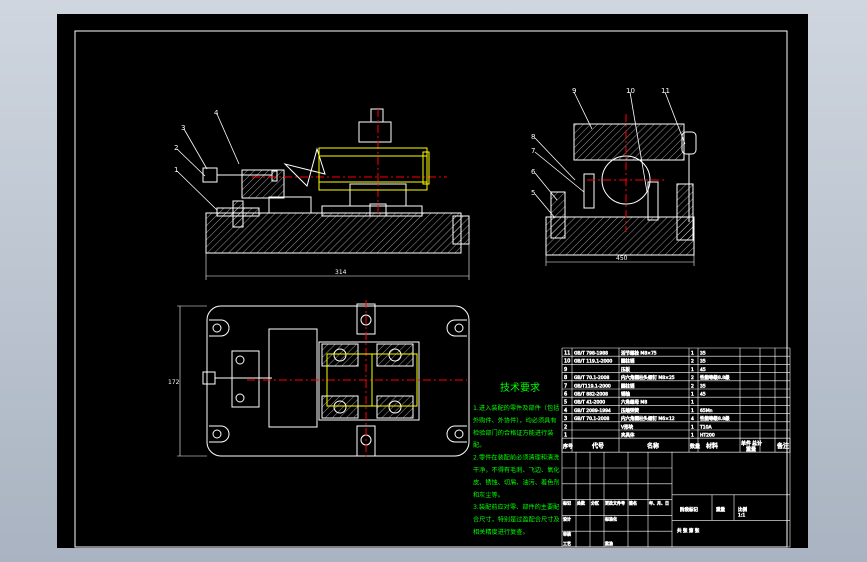  What do you see at coordinates (176, 170) in the screenshot?
I see `balloon-1: 1` at bounding box center [176, 170].